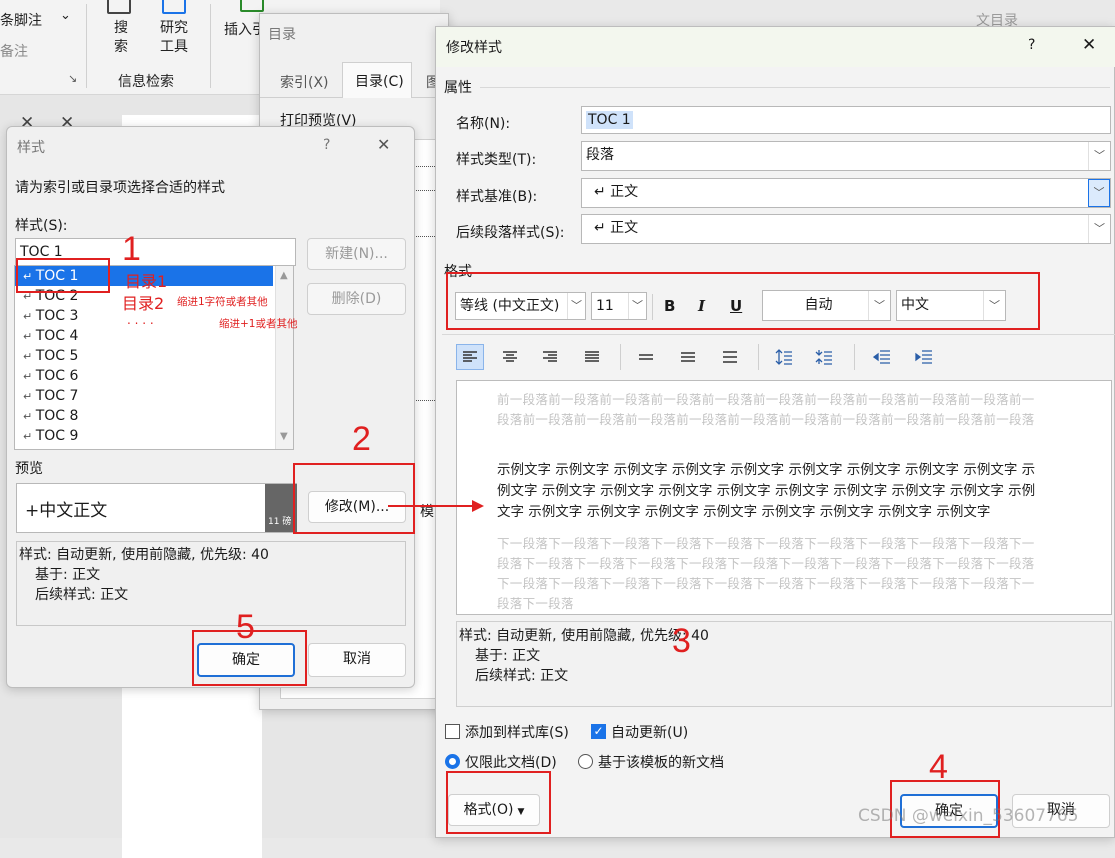 The height and width of the screenshot is (858, 1115). I want to click on increase-indent-button, so click(924, 357).